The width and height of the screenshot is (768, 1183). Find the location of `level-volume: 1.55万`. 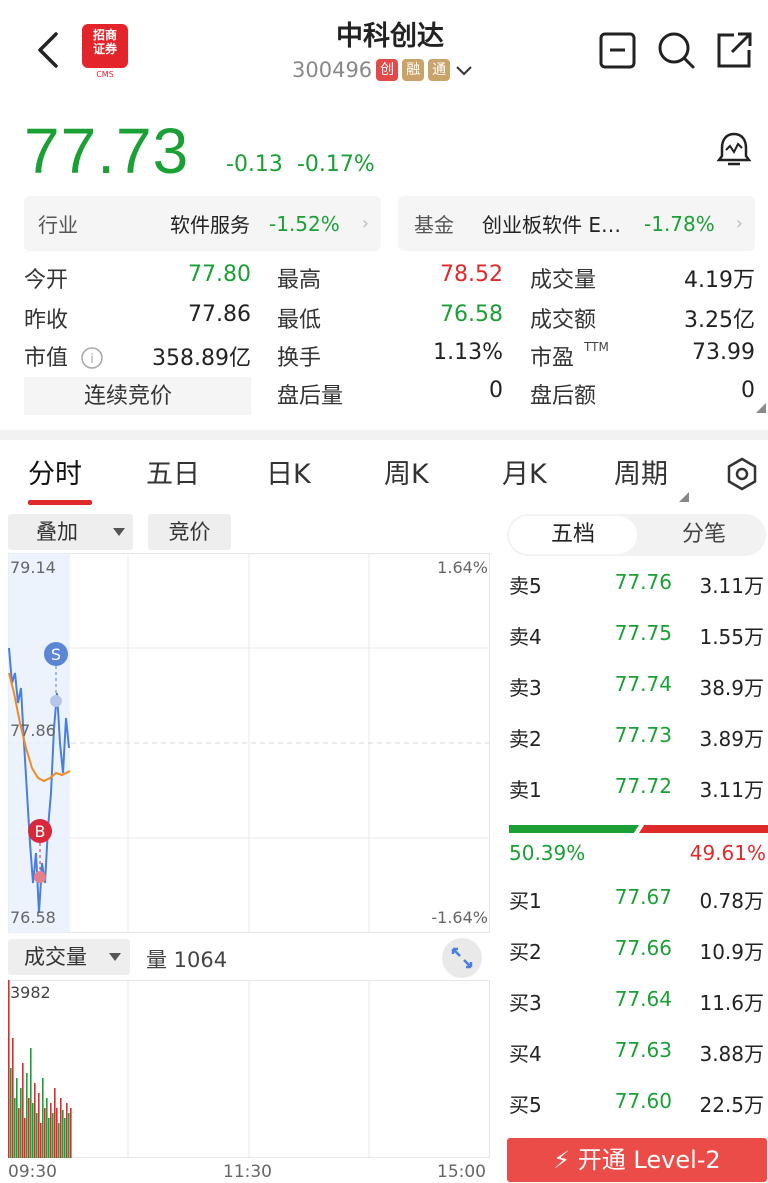

level-volume: 1.55万 is located at coordinates (731, 637).